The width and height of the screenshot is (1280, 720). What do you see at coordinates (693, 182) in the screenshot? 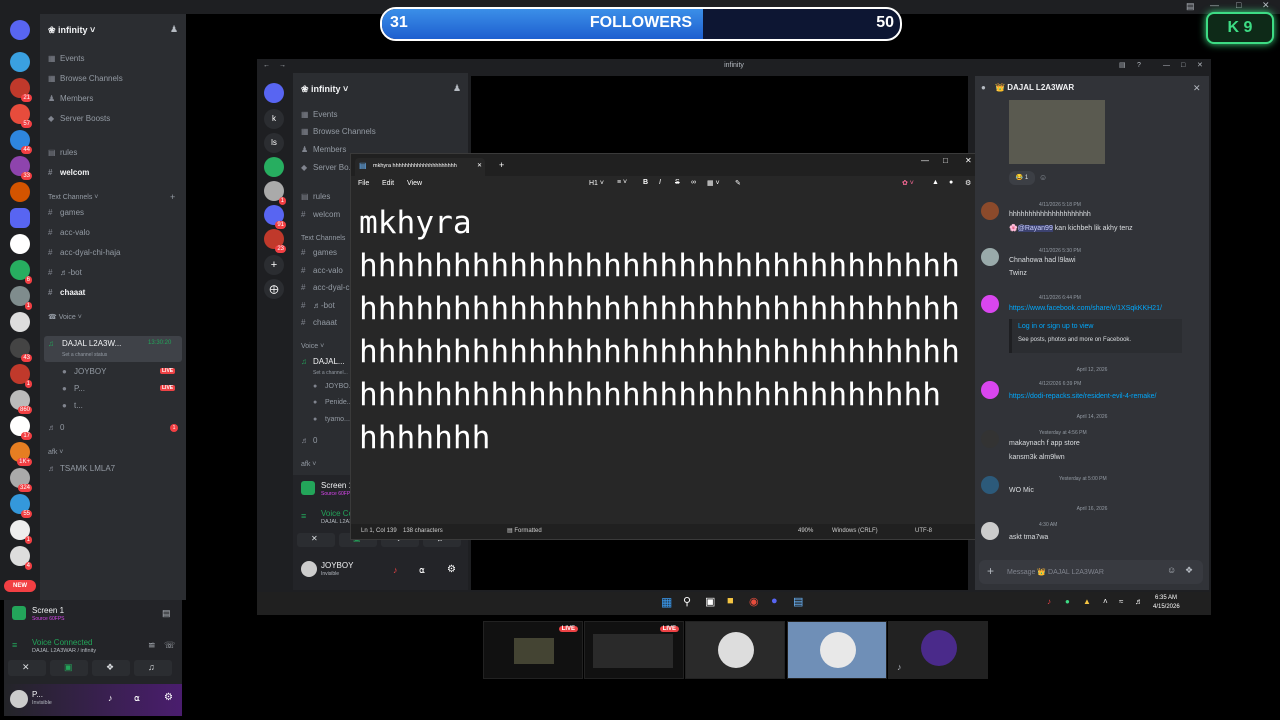
I see `link-icon: ∞` at bounding box center [693, 182].